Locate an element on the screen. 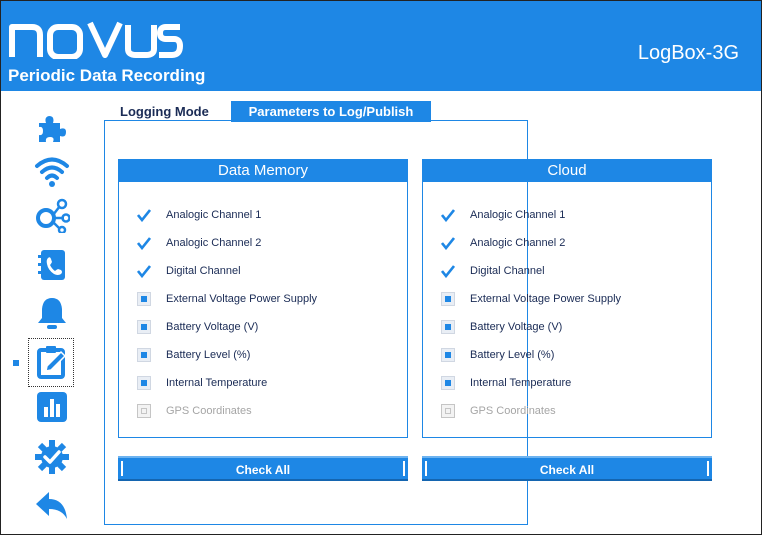 The image size is (762, 535). page-subtitle: Periodic Data Recording is located at coordinates (107, 75).